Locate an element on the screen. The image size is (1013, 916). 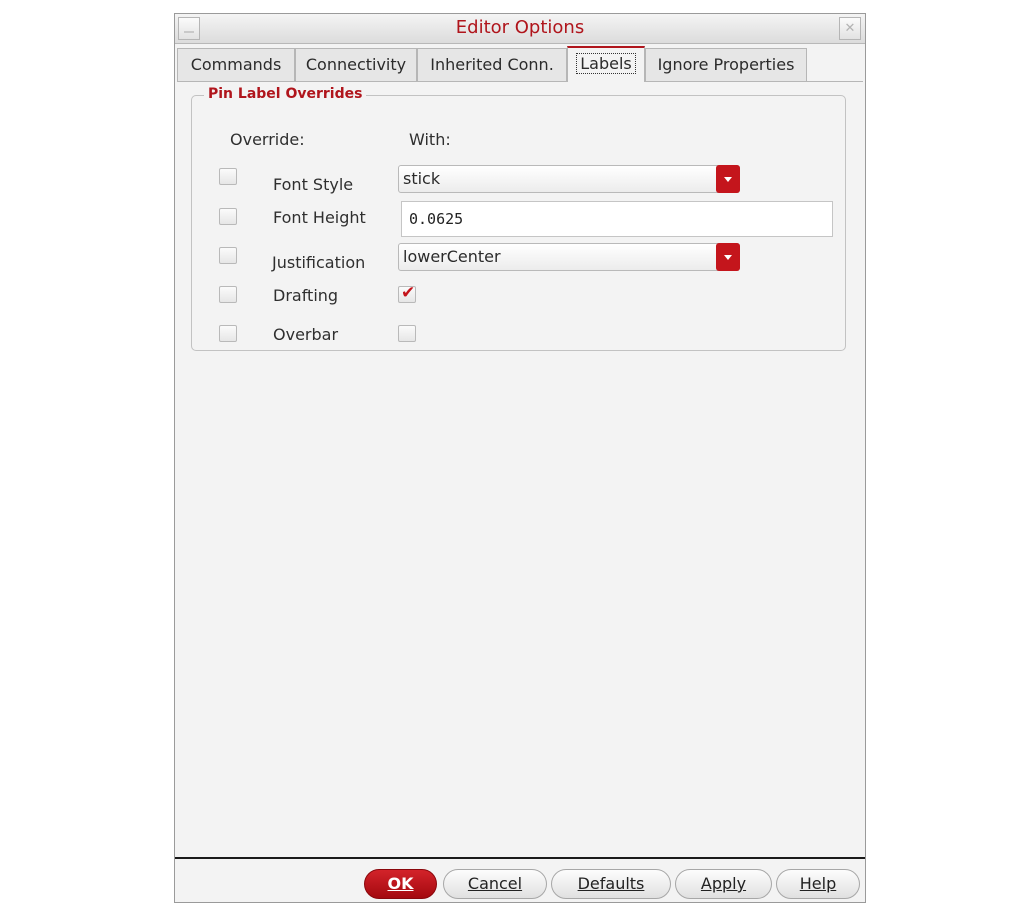
override-overbar-checkbox is located at coordinates (228, 333).